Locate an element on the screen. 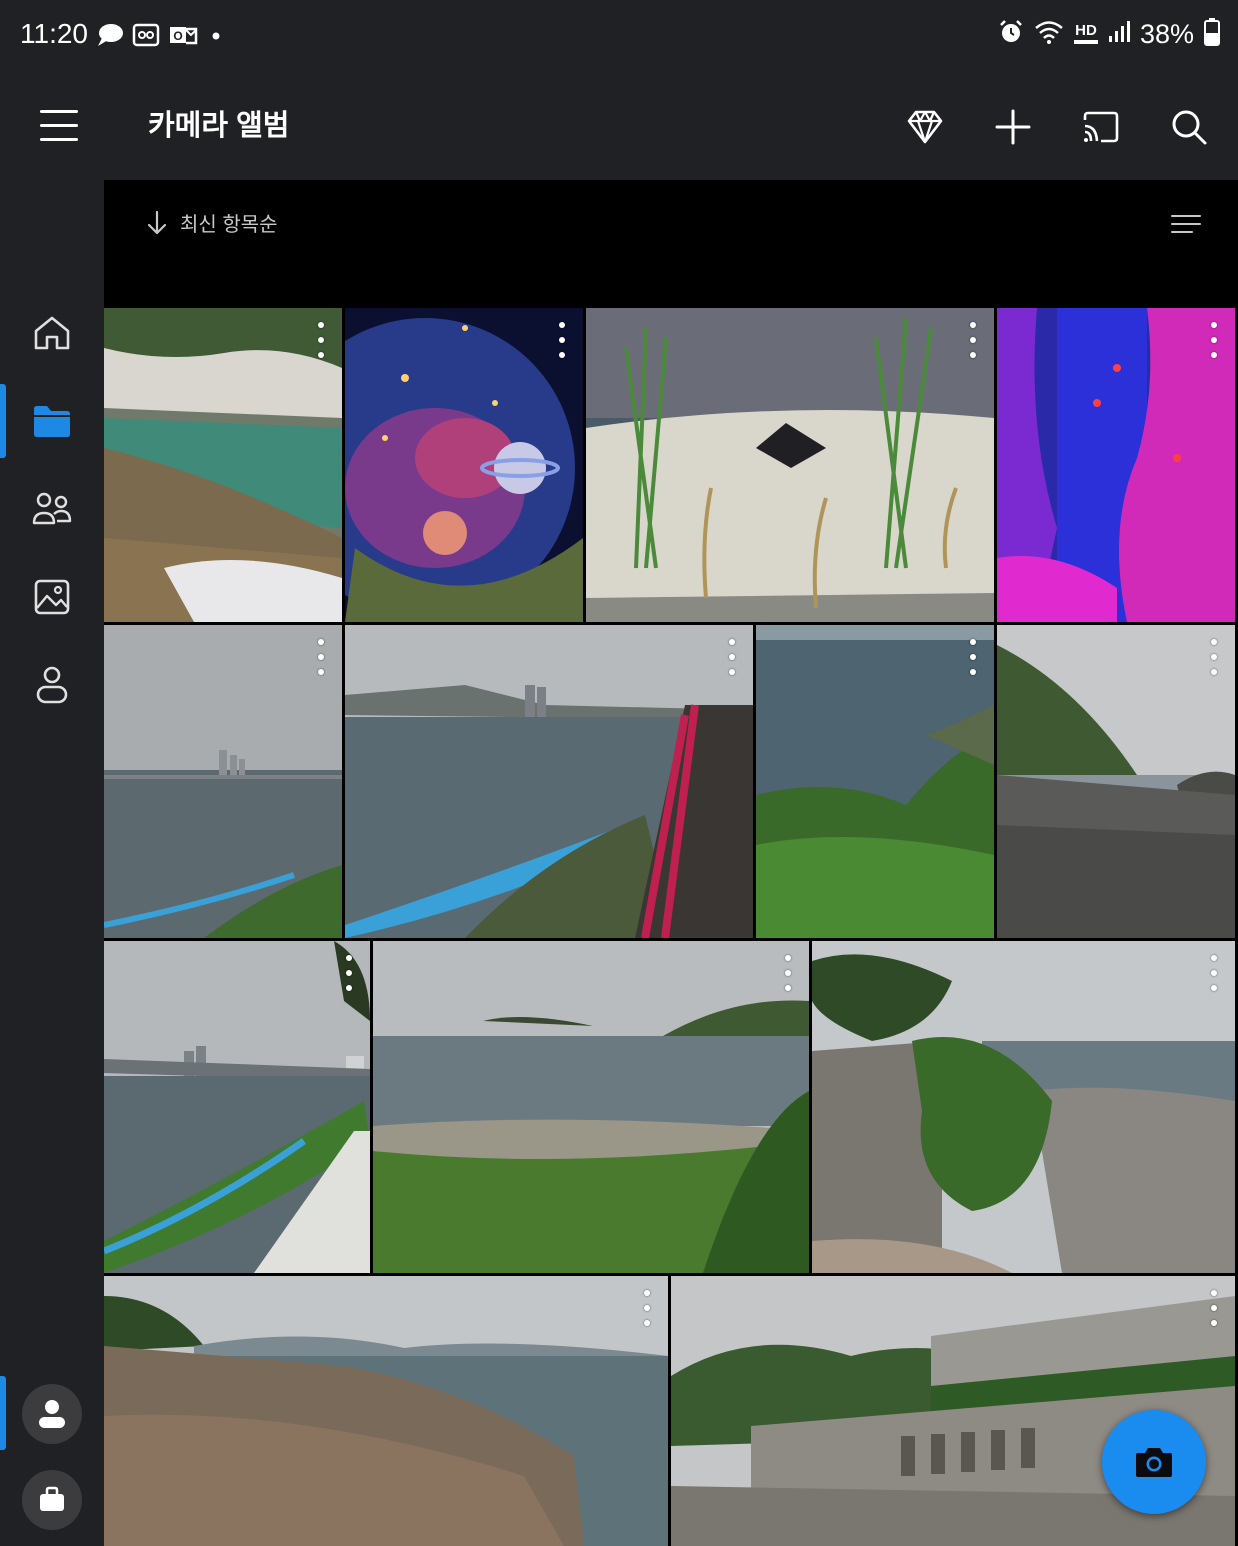  navigation-rail is located at coordinates (52, 863).